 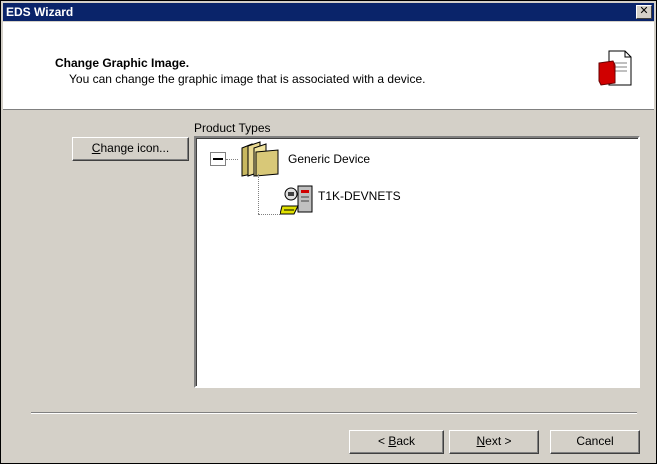 I want to click on back-button: < Back, so click(x=396, y=442).